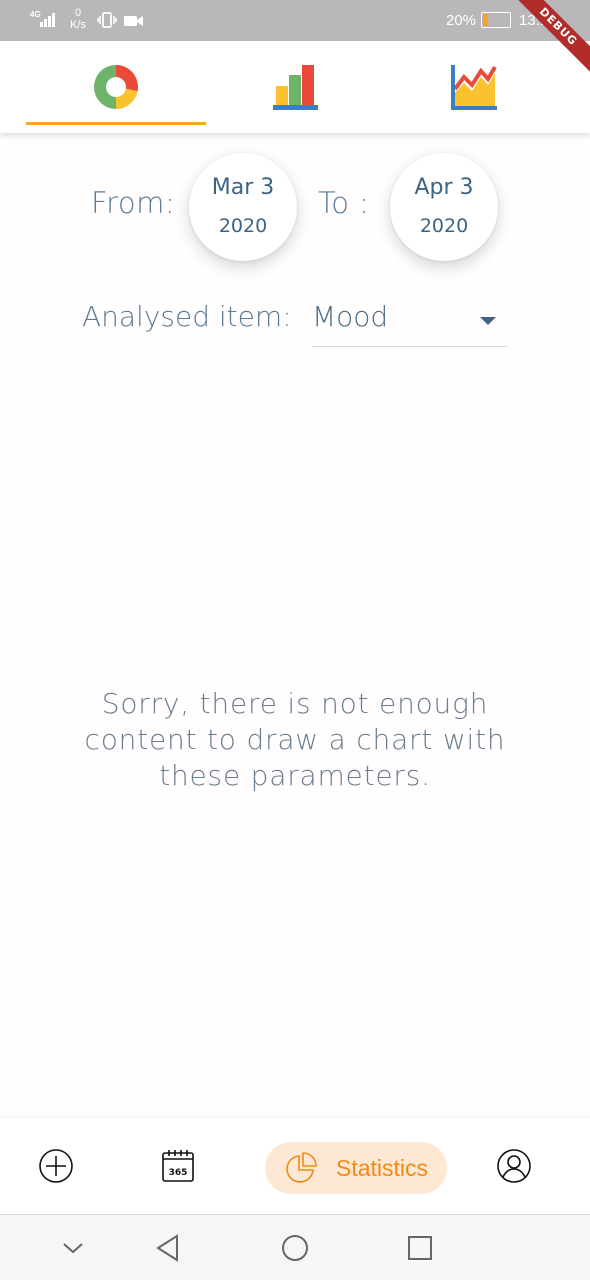 Image resolution: width=590 pixels, height=1280 pixels. Describe the element at coordinates (73, 1247) in the screenshot. I see `chevron-down-icon` at that location.